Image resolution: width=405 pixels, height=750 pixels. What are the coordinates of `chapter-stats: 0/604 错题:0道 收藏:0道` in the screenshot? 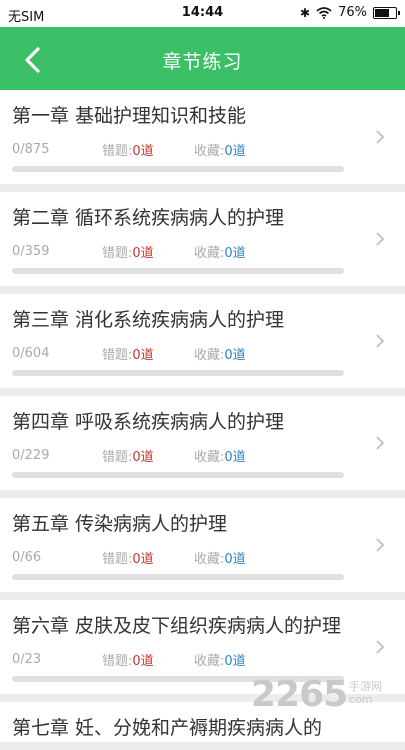 It's located at (202, 348).